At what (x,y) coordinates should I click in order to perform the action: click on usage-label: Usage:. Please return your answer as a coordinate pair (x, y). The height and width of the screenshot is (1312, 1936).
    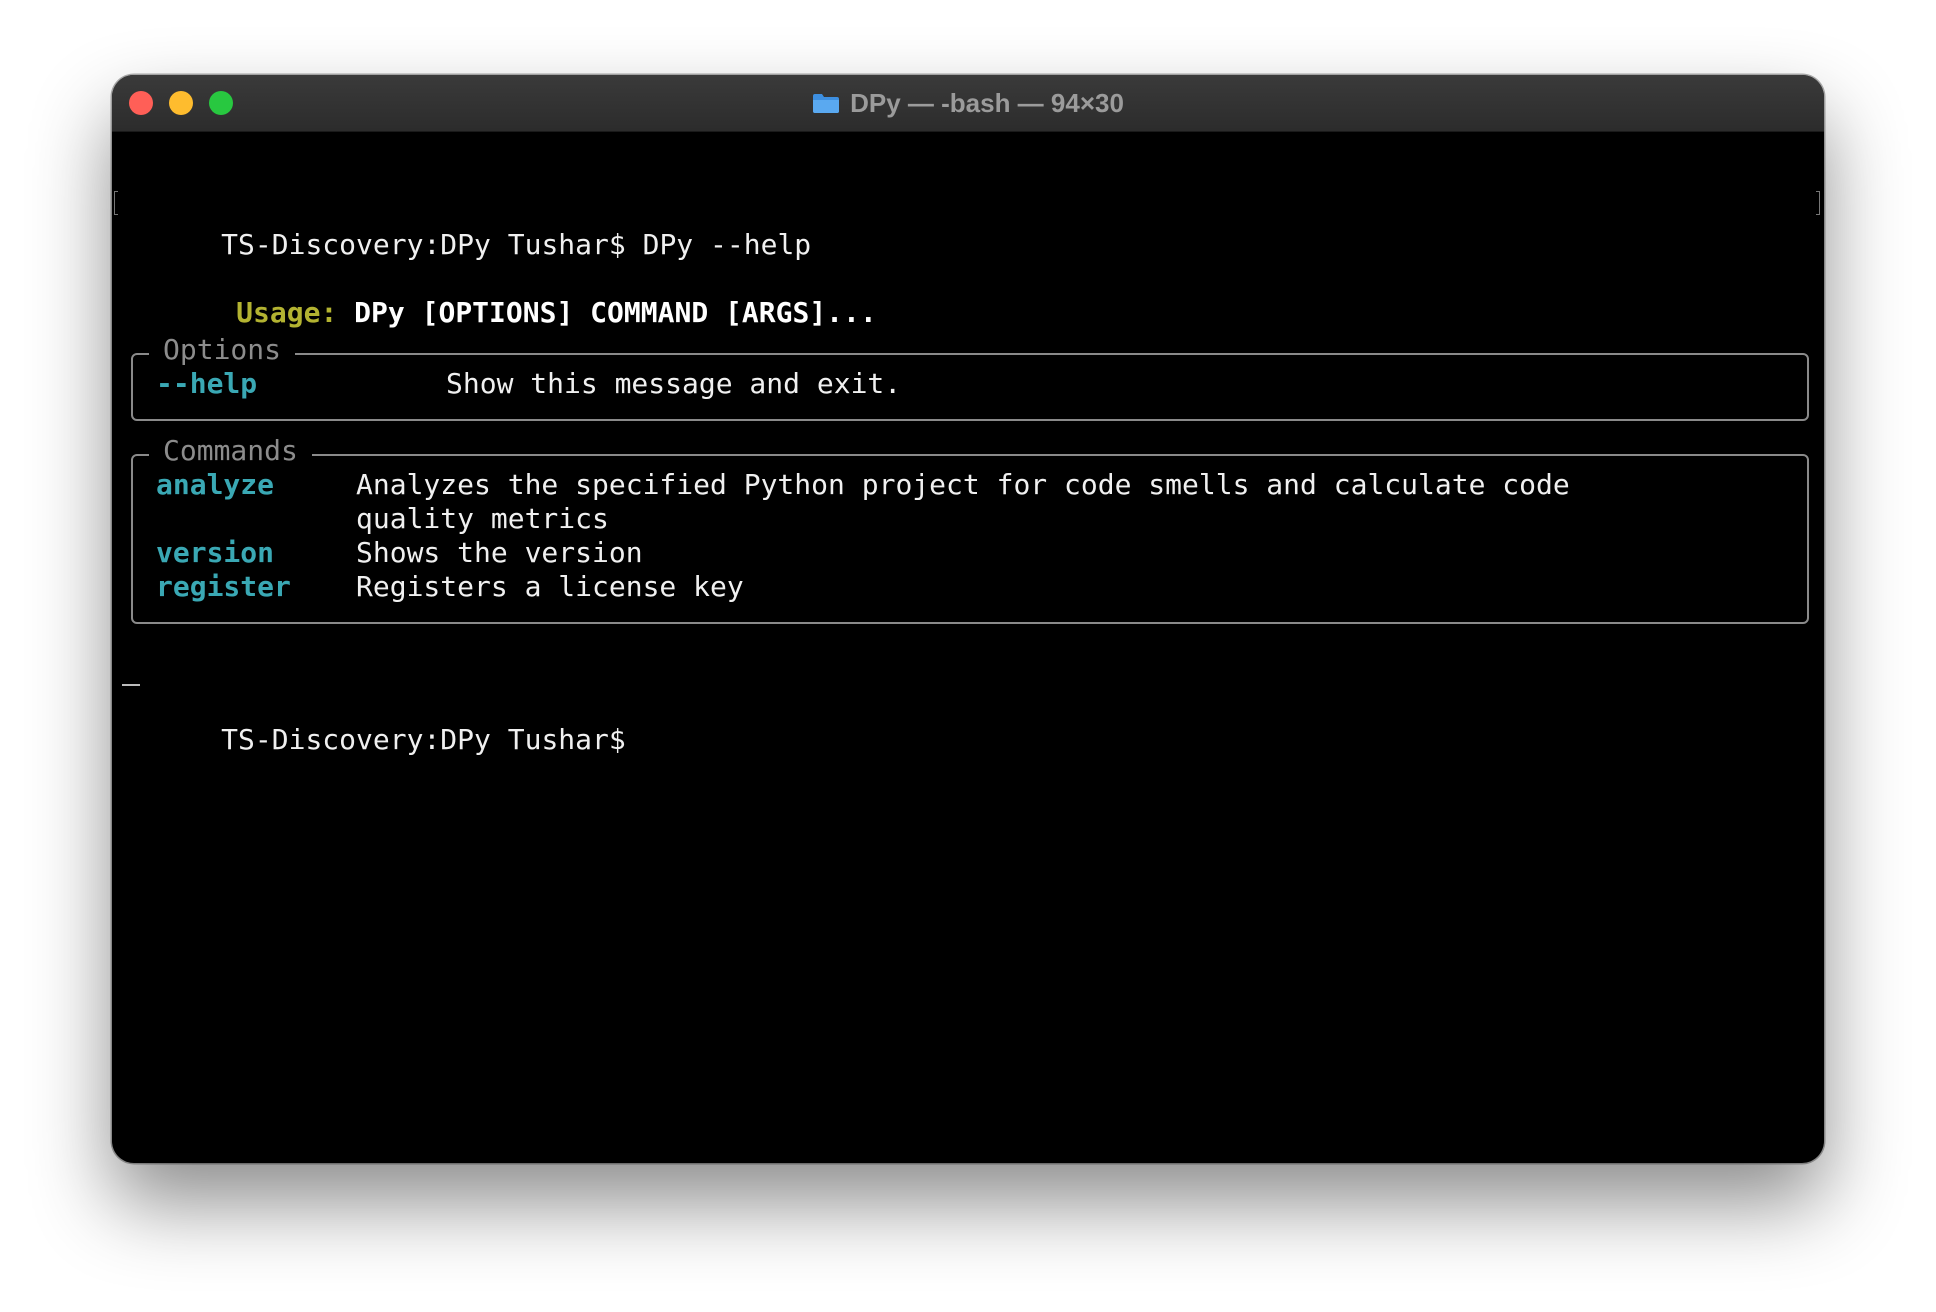
    Looking at the image, I should click on (287, 312).